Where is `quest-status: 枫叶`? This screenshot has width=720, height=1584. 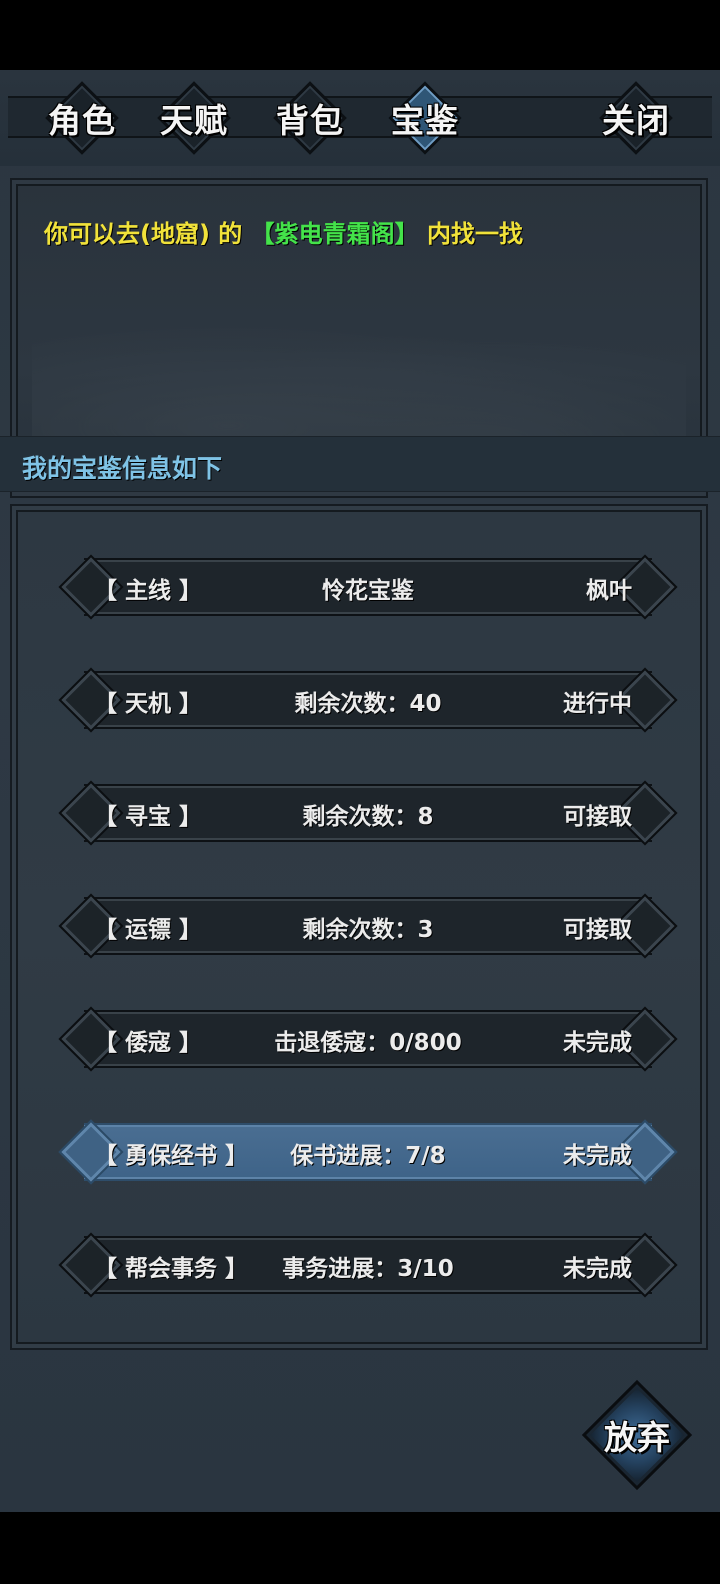 quest-status: 枫叶 is located at coordinates (609, 591).